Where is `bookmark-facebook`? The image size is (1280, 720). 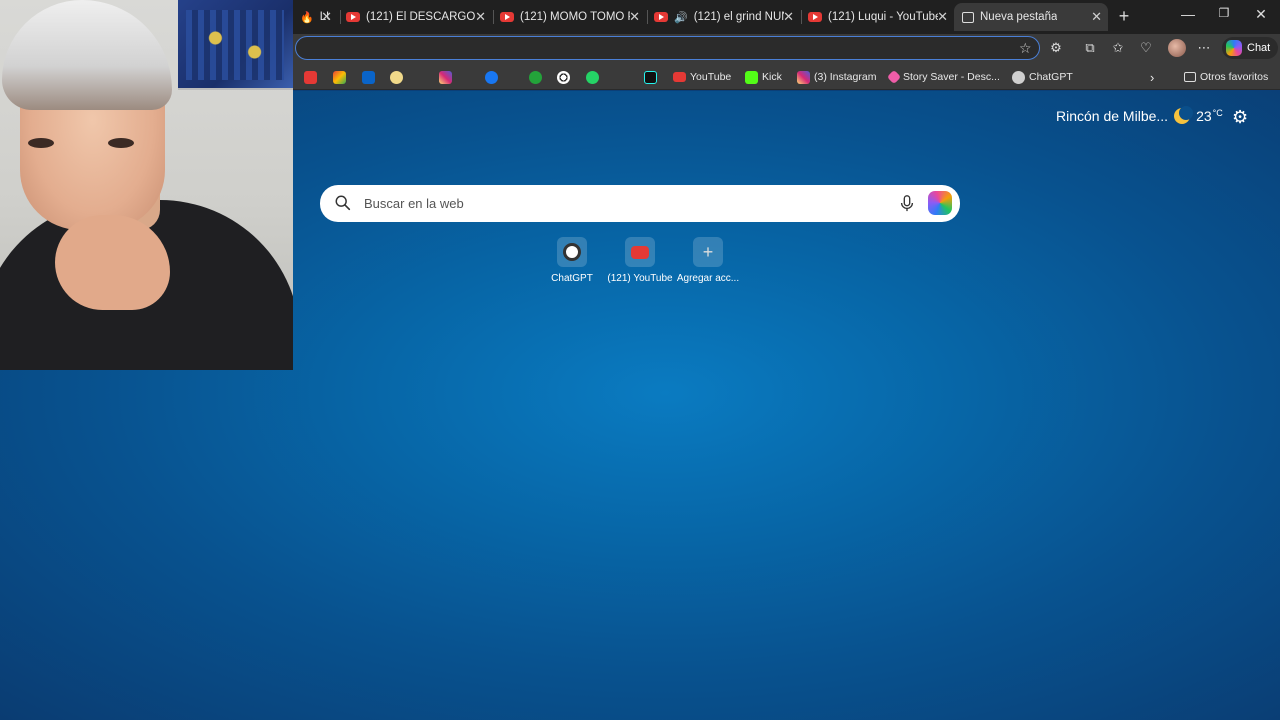
bookmark-facebook is located at coordinates (491, 77).